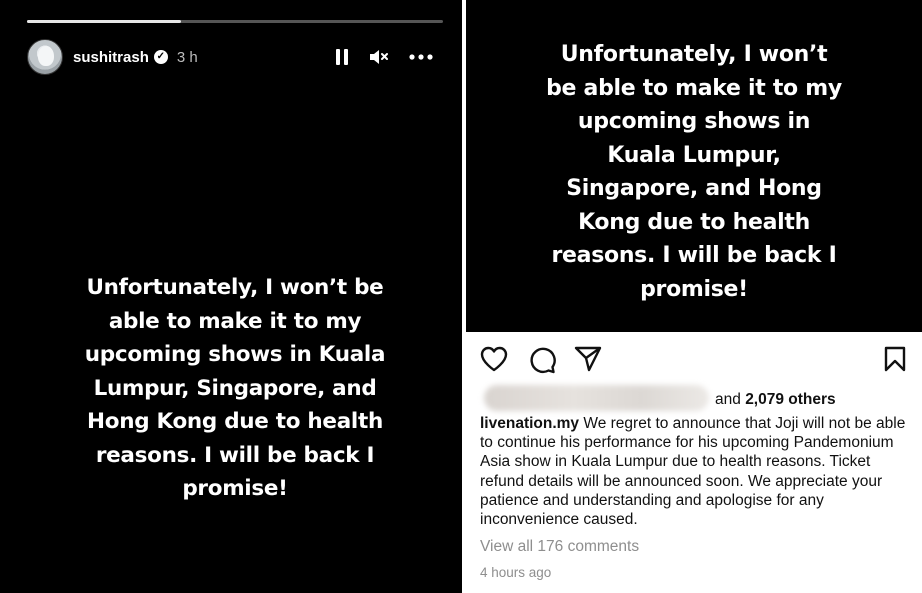 This screenshot has width=922, height=593. What do you see at coordinates (232, 57) in the screenshot?
I see `story-header: sushitrash ✓ 3 h` at bounding box center [232, 57].